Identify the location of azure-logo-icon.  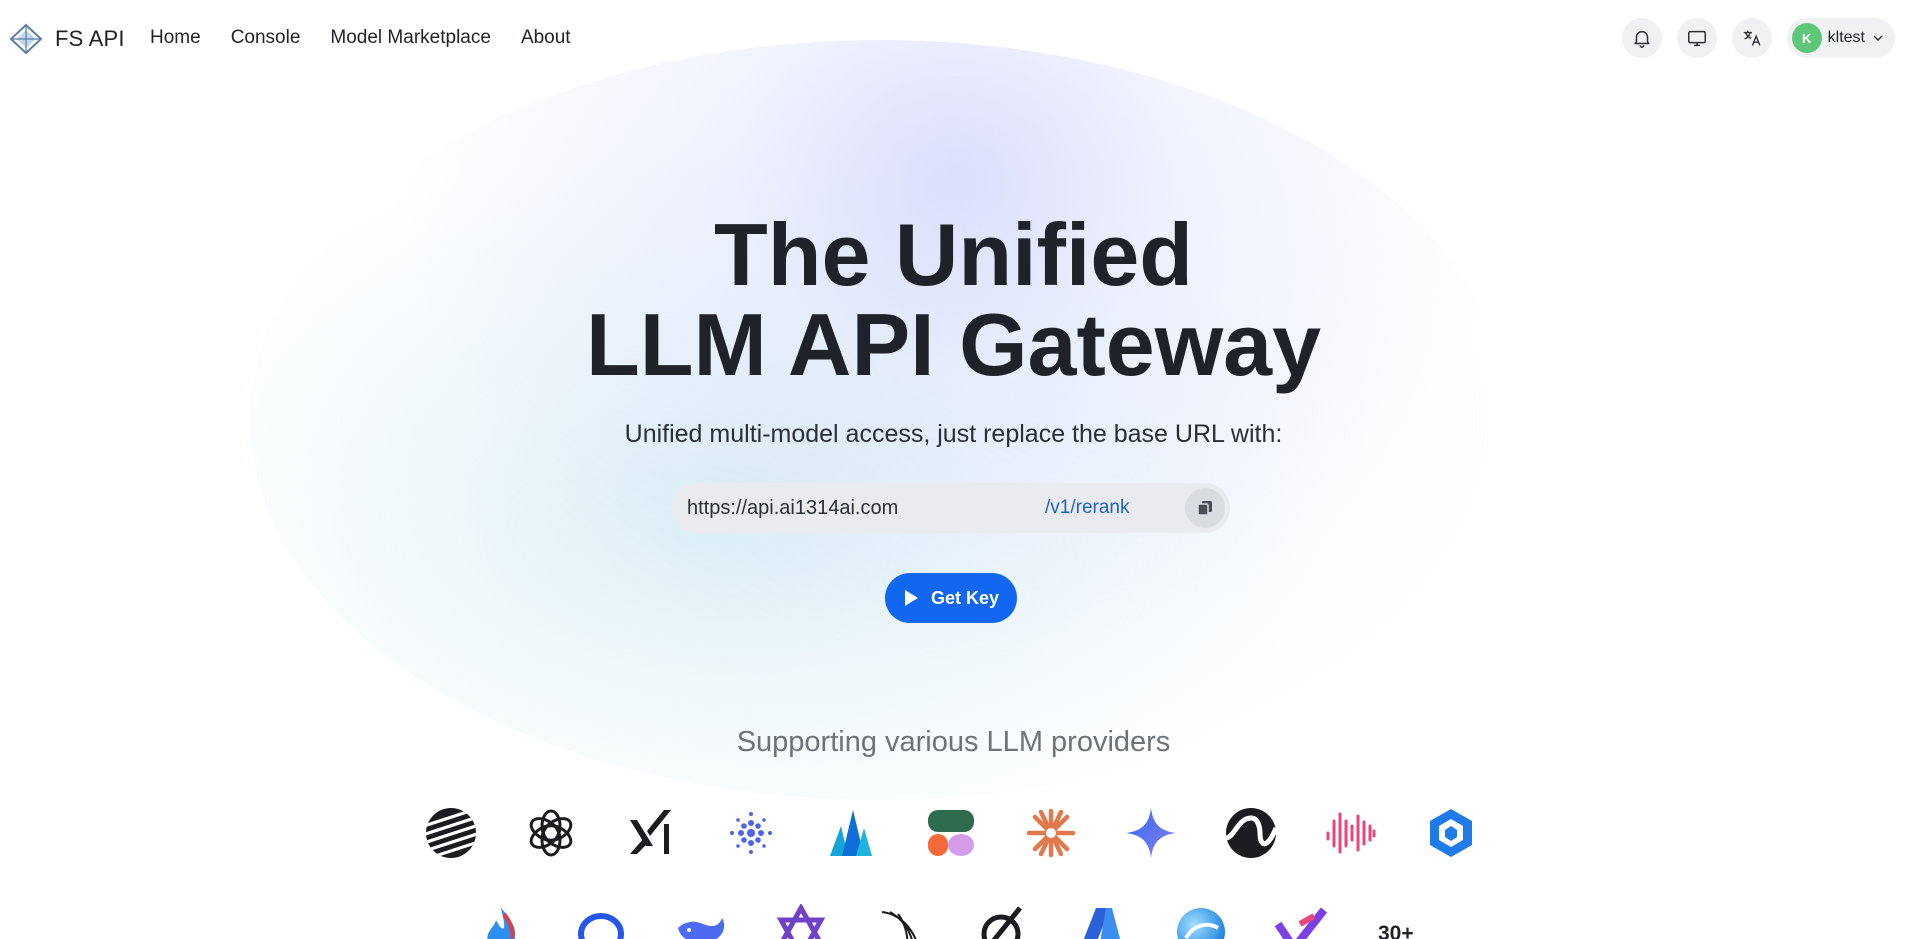
(1101, 921).